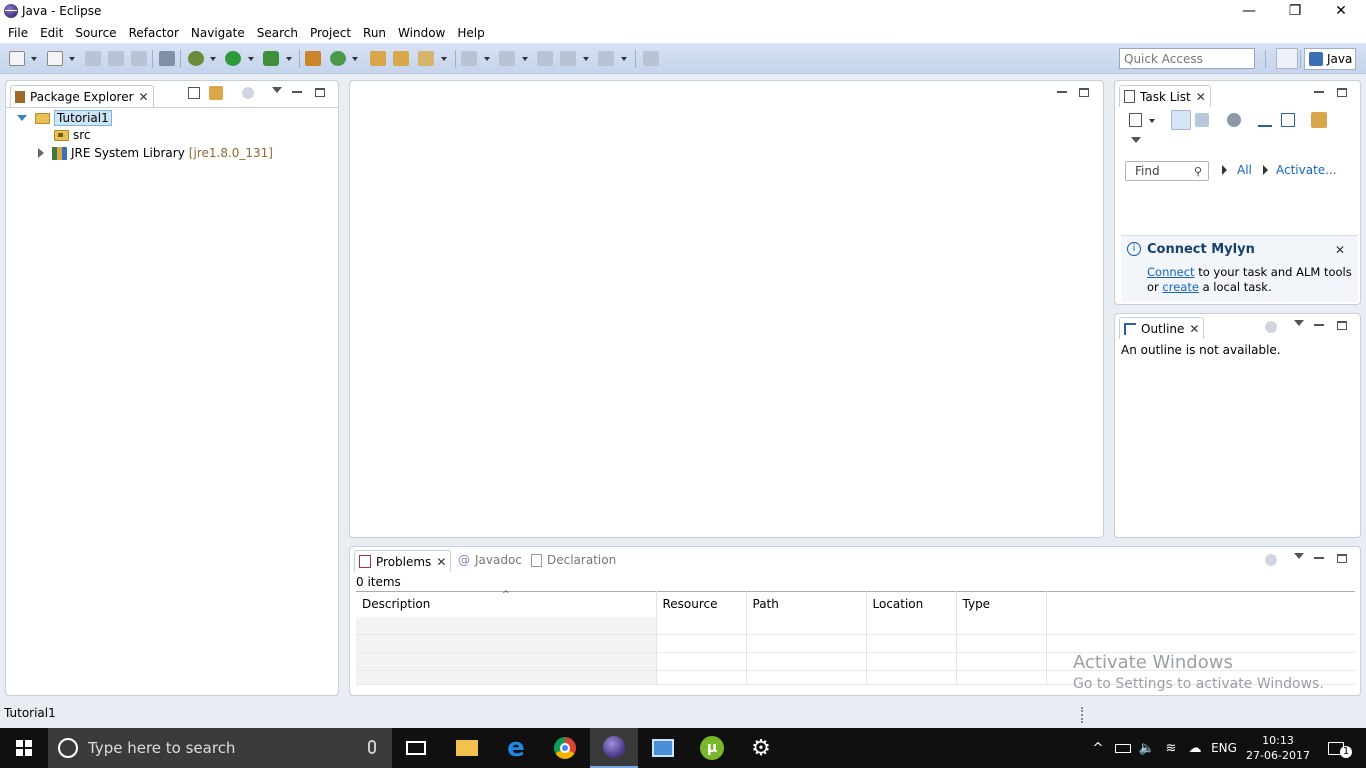 The width and height of the screenshot is (1366, 768). I want to click on chrome-button, so click(565, 748).